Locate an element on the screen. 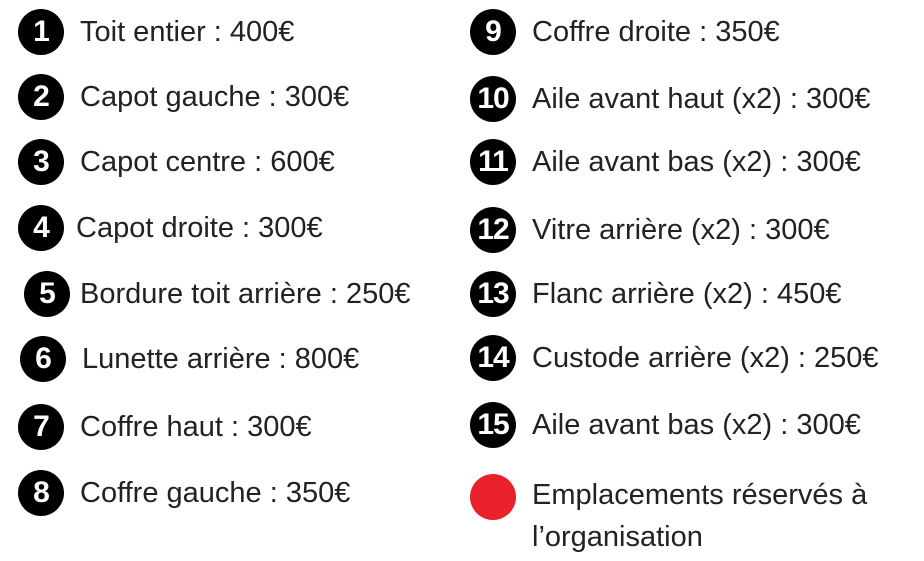 This screenshot has width=924, height=561. list-item: 3 Capot centre : 600€ is located at coordinates (176, 162).